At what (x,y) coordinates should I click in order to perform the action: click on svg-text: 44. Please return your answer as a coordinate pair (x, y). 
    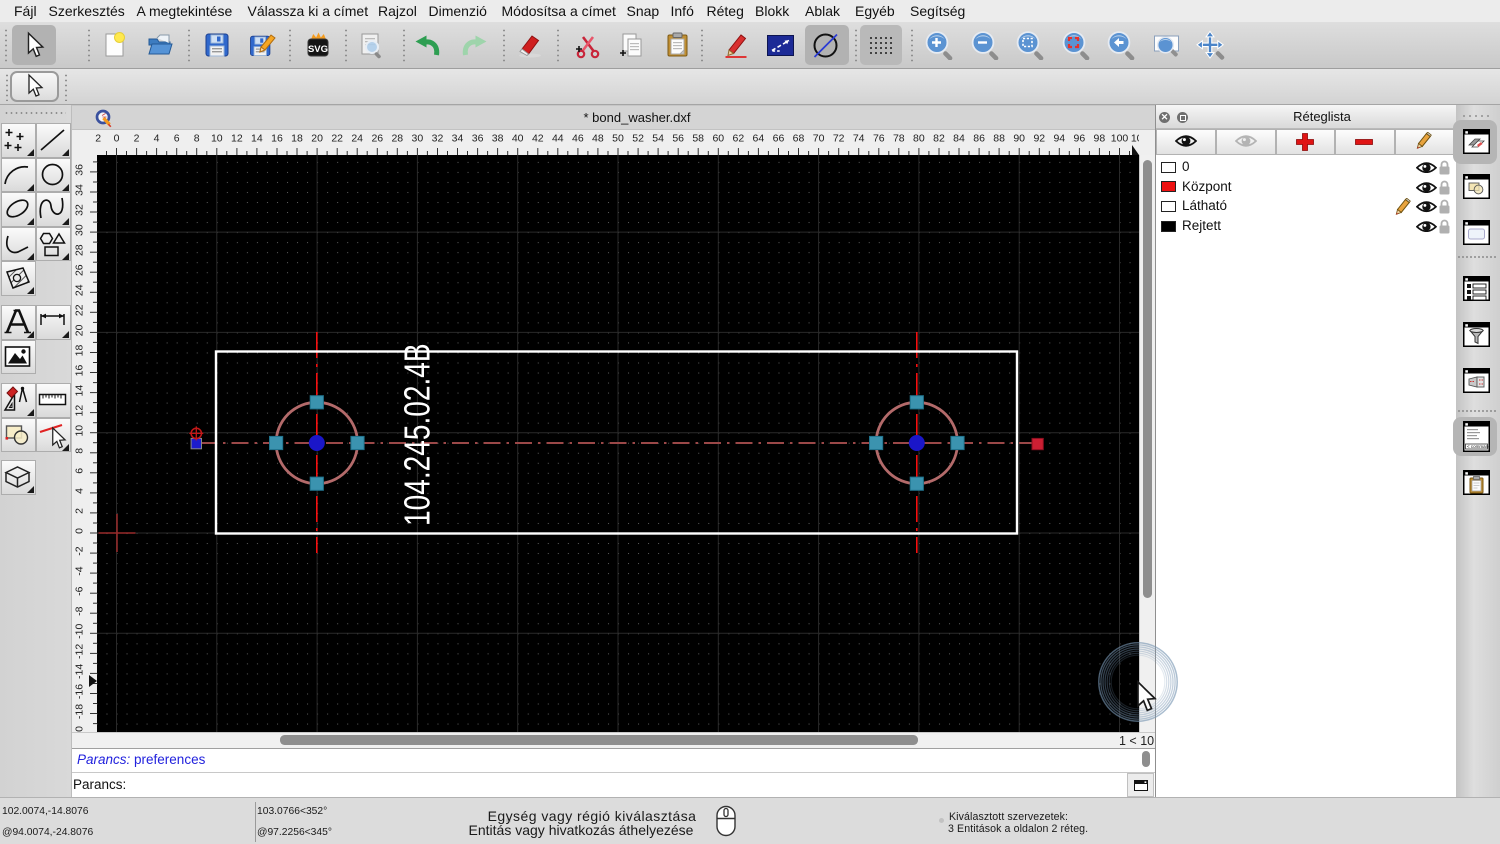
    Looking at the image, I should click on (558, 139).